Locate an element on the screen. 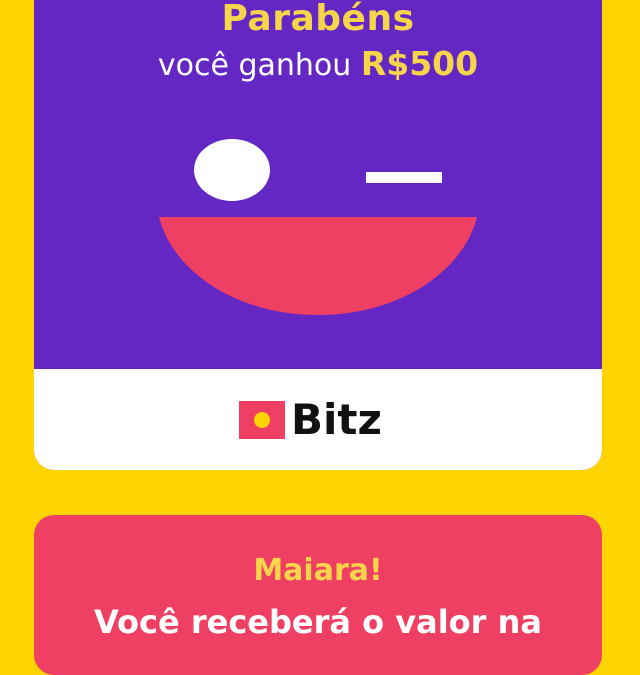 This screenshot has width=640, height=675. bitz-logo-icon is located at coordinates (262, 420).